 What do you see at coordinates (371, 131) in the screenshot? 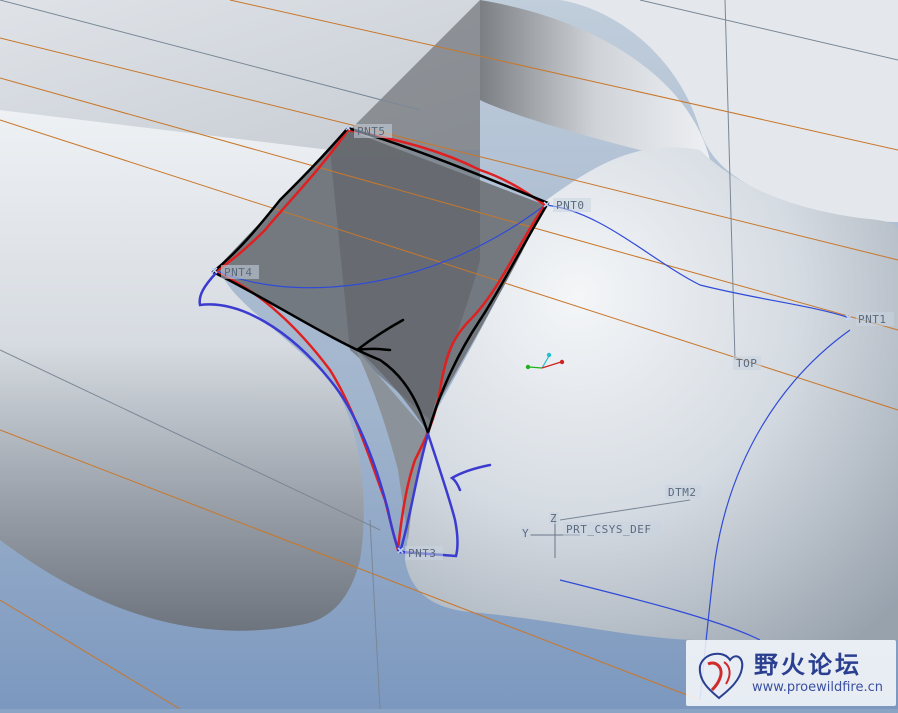
I see `label-pnt5: PNT5` at bounding box center [371, 131].